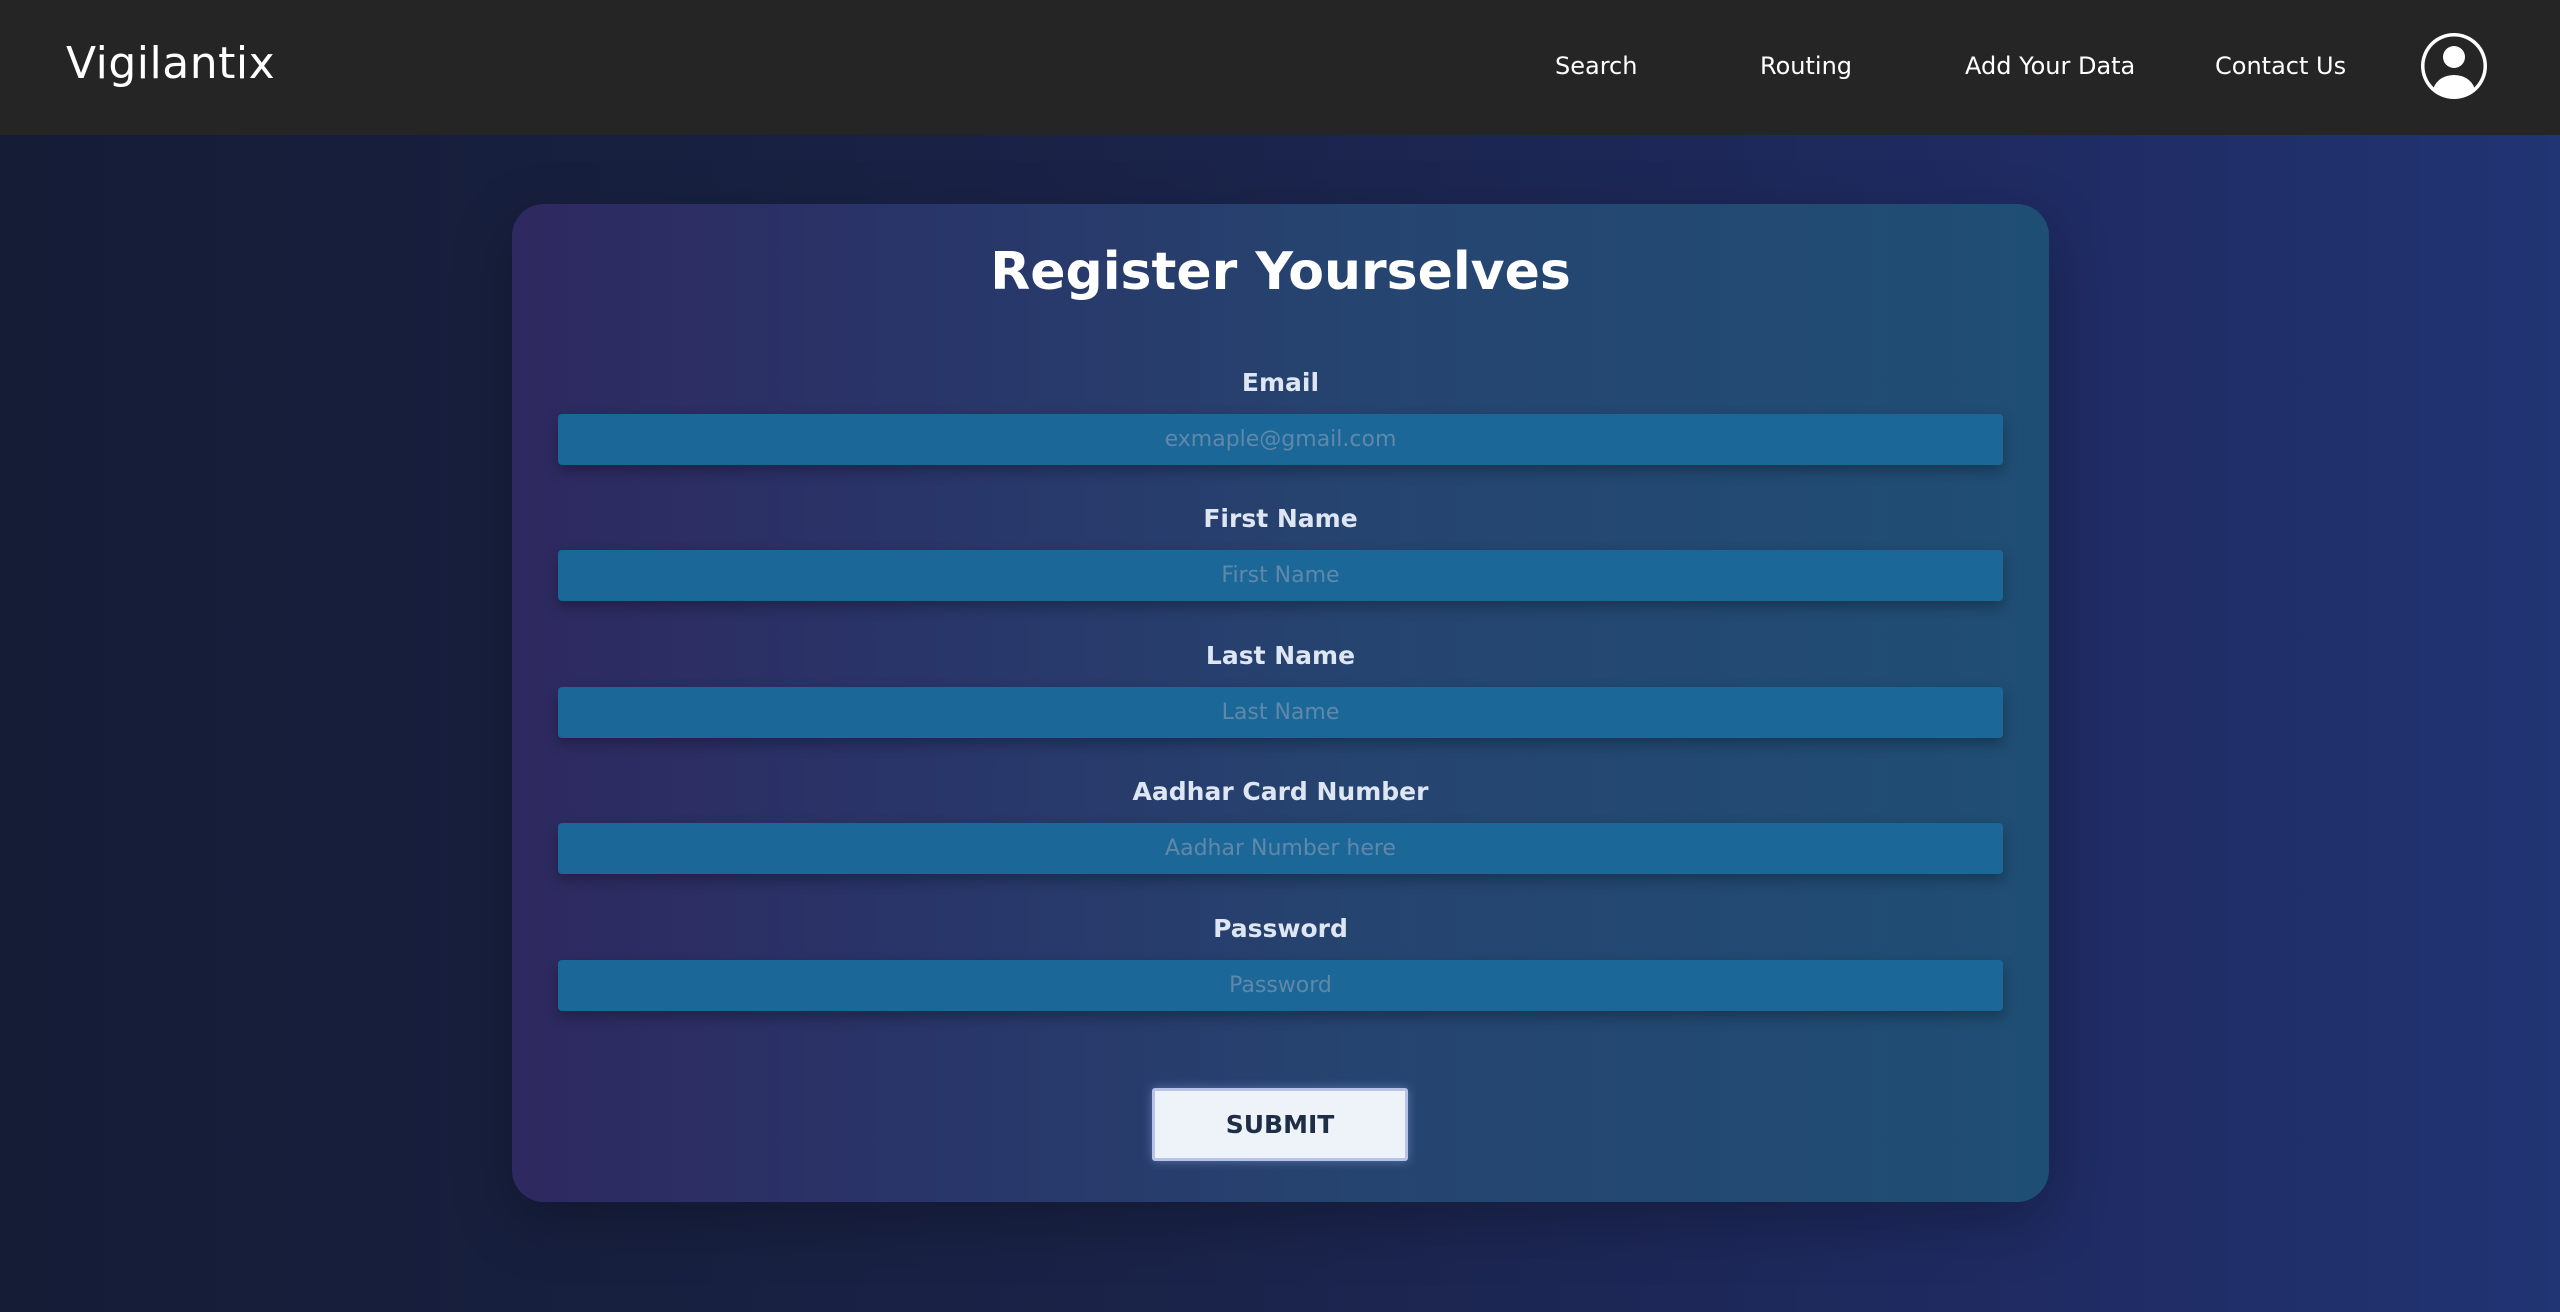 This screenshot has width=2560, height=1312. I want to click on email-label: Email, so click(1280, 382).